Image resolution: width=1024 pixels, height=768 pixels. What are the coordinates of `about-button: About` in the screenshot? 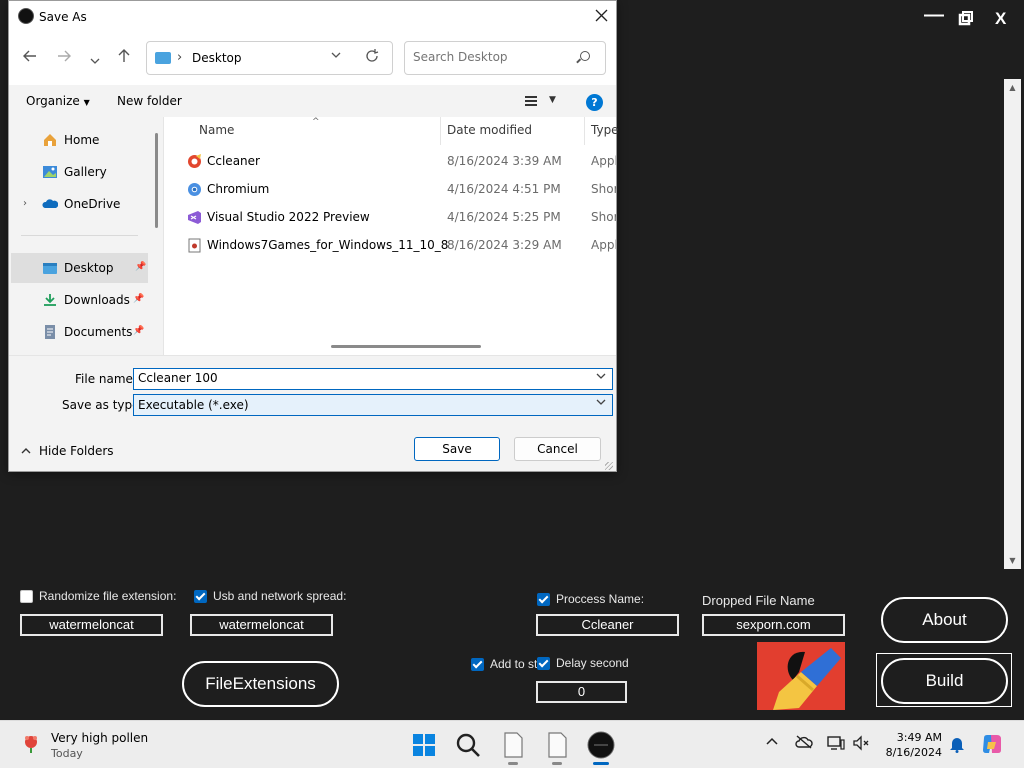 It's located at (944, 620).